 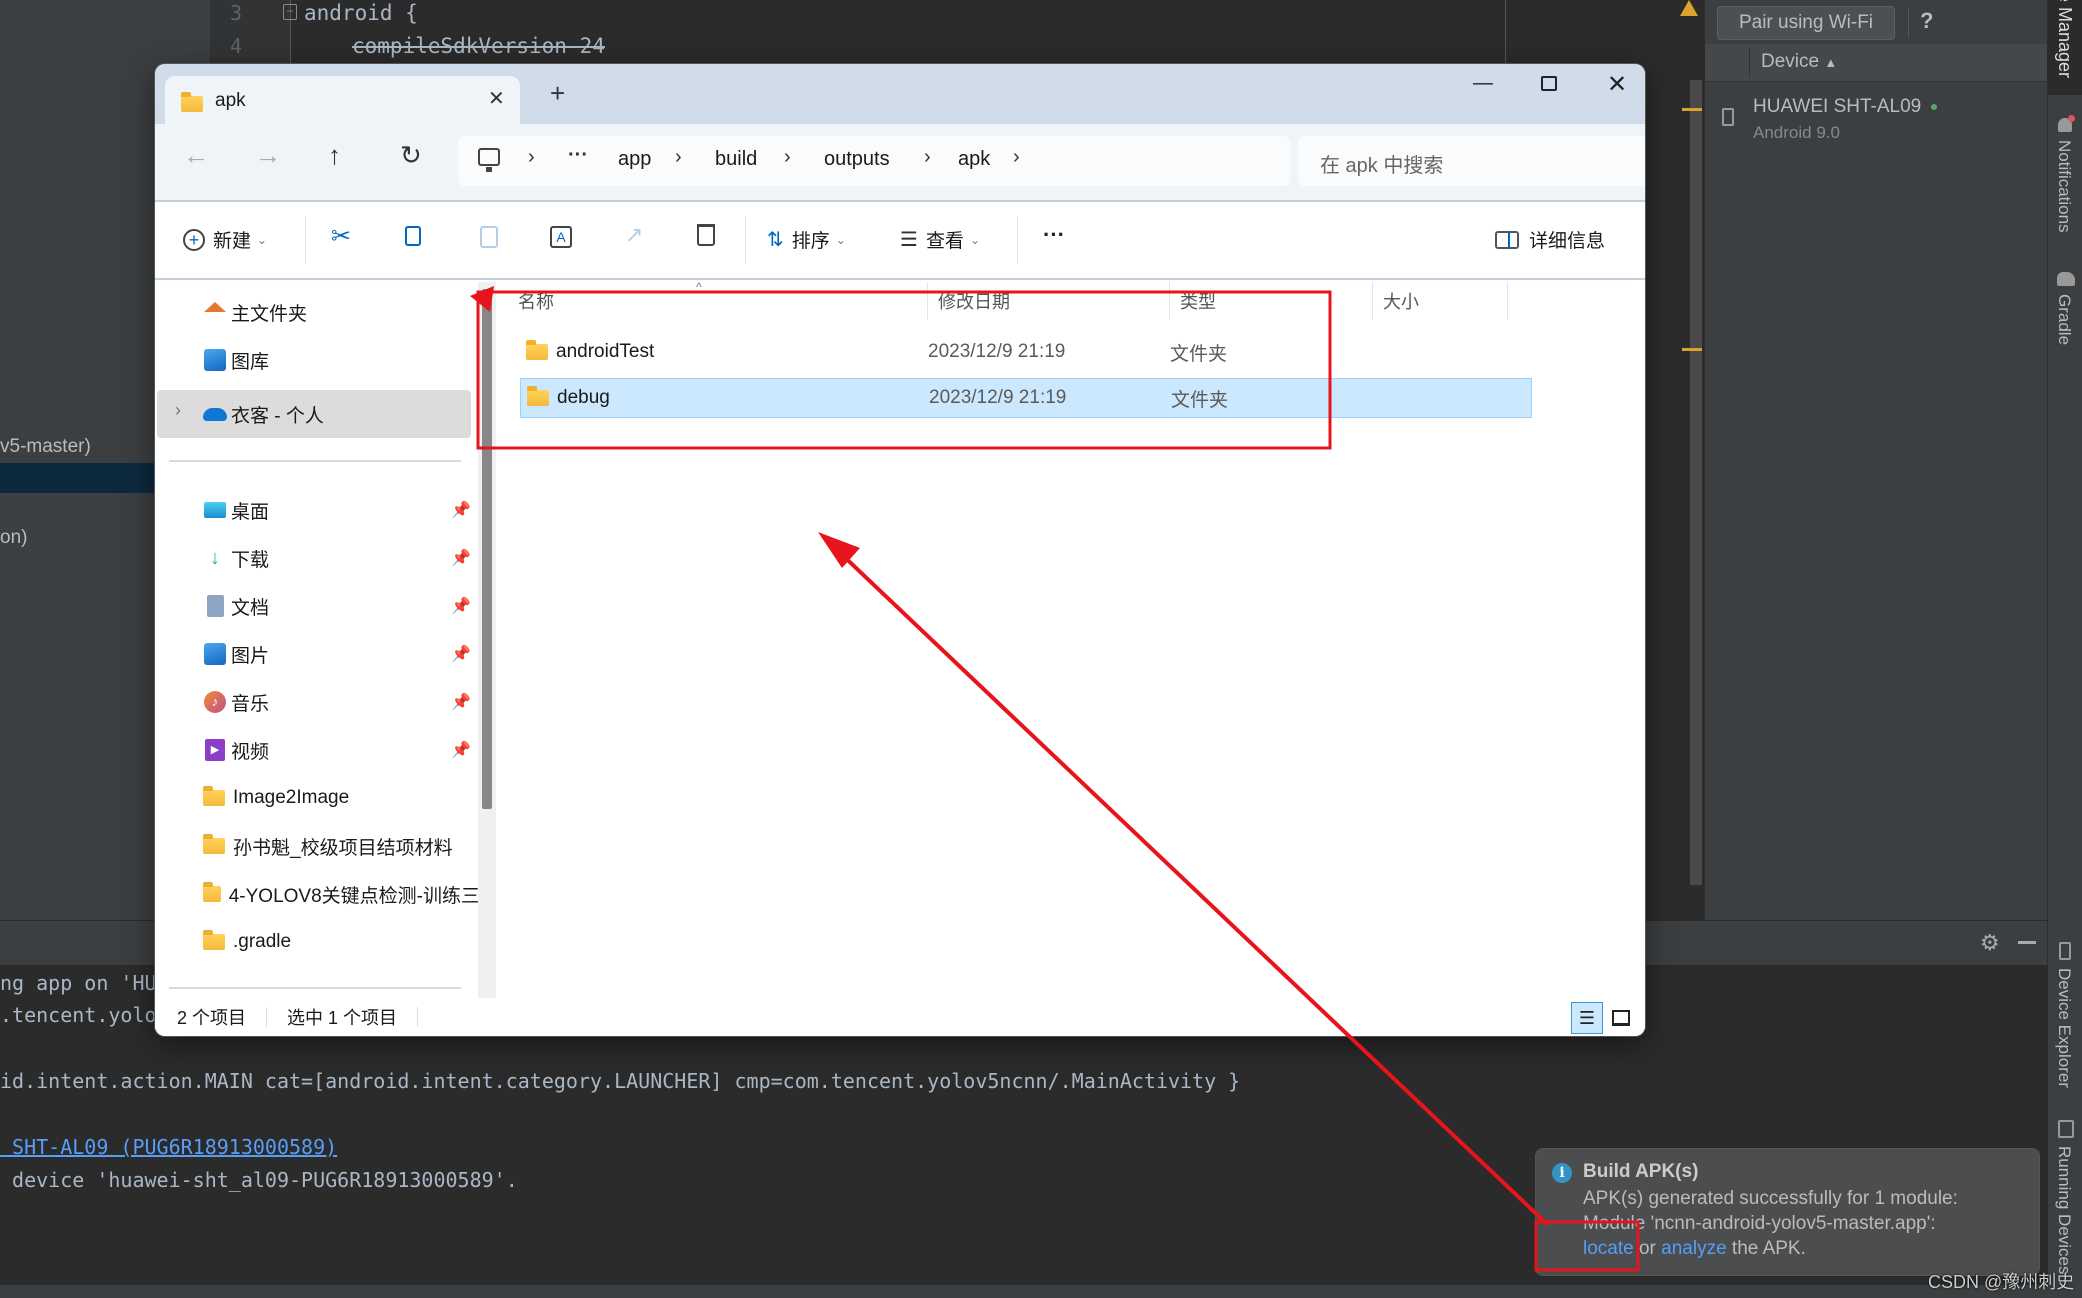 I want to click on column-header-name: 名称, so click(x=718, y=301).